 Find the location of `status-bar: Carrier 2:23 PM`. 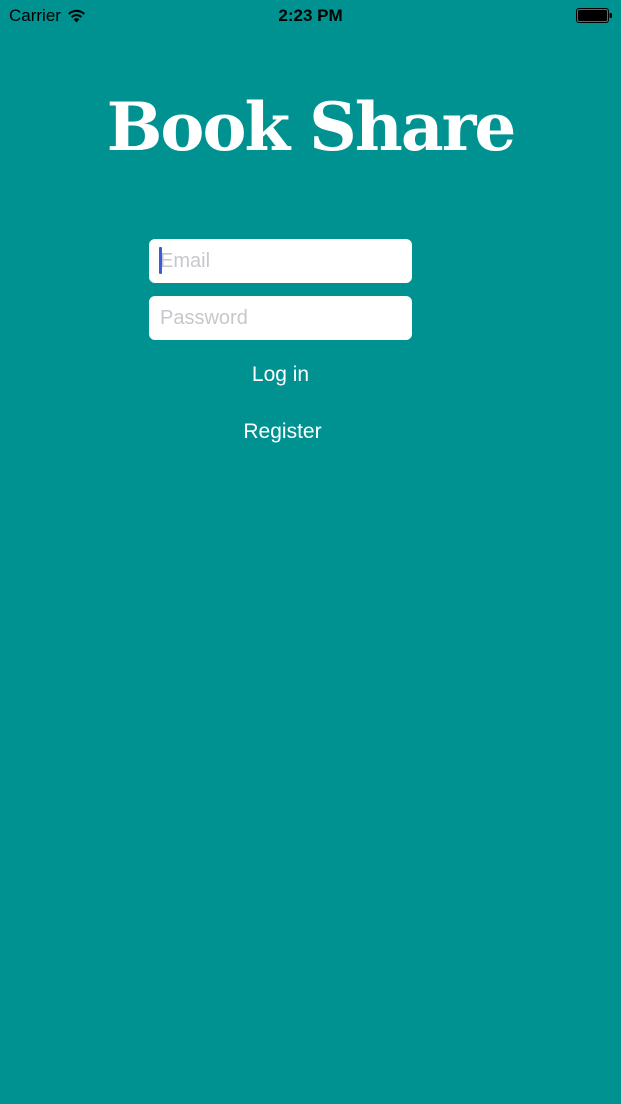

status-bar: Carrier 2:23 PM is located at coordinates (310, 16).